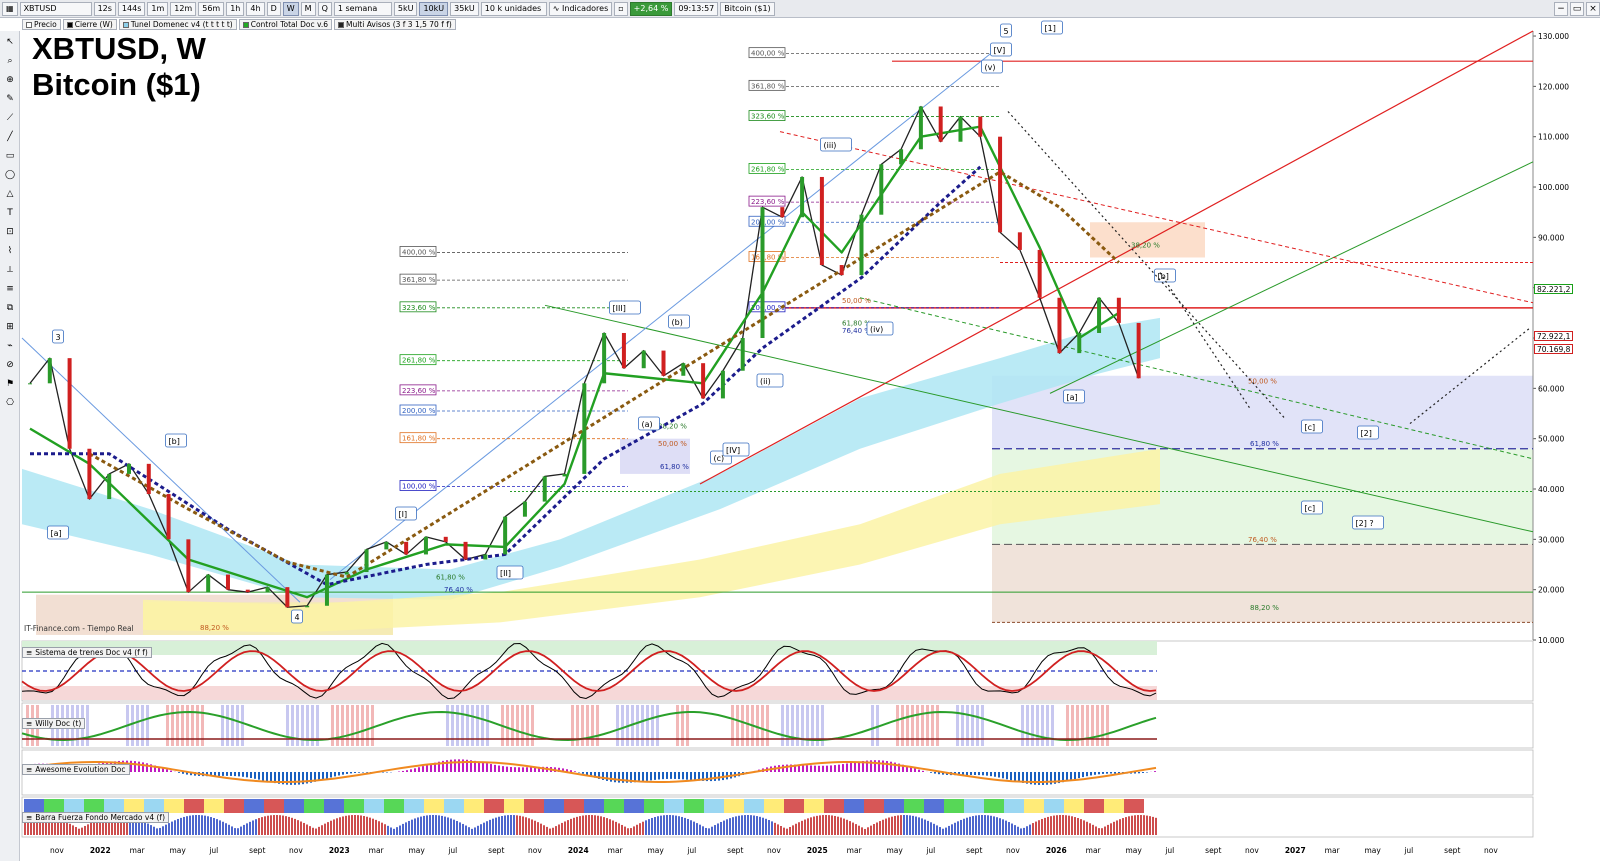  What do you see at coordinates (1551, 640) in the screenshot?
I see `y-tick-label: 10.000` at bounding box center [1551, 640].